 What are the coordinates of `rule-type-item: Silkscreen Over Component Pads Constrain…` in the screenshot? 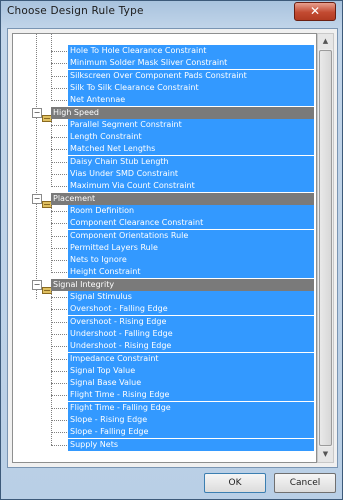 It's located at (164, 75).